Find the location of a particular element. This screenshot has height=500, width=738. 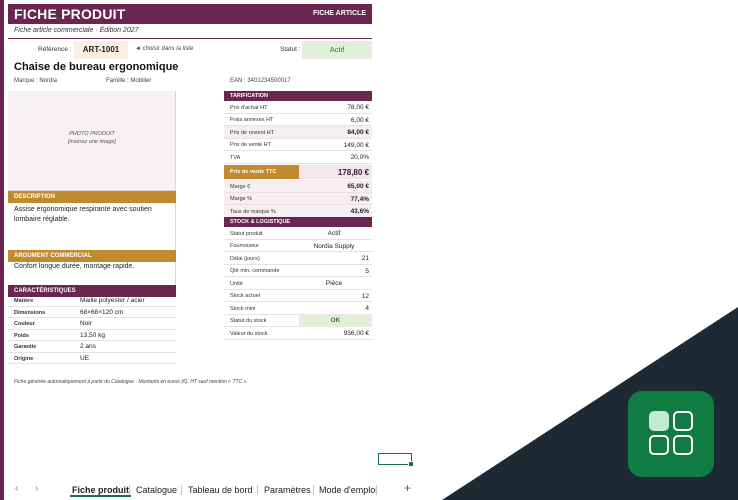

tab-catalogue: Catalogue is located at coordinates (156, 490).